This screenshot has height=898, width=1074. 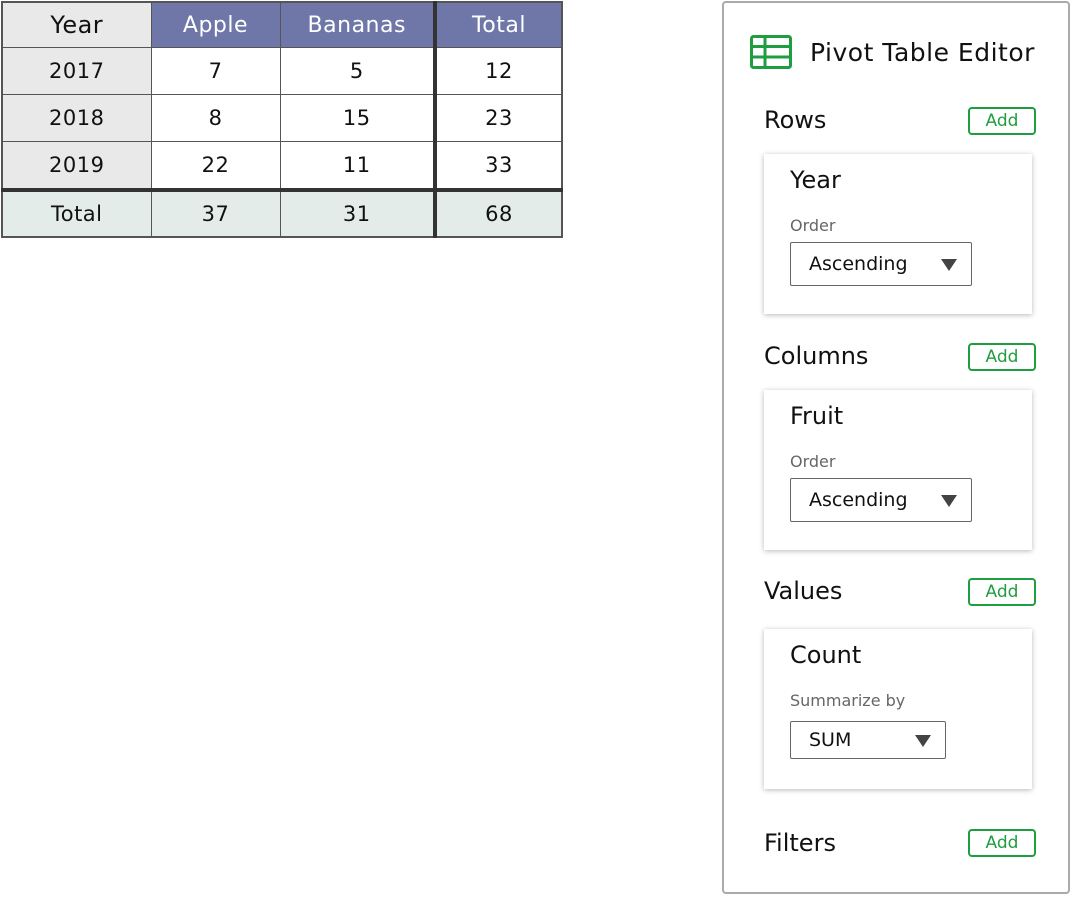 What do you see at coordinates (922, 52) in the screenshot?
I see `editor-title: Pivot Table Editor` at bounding box center [922, 52].